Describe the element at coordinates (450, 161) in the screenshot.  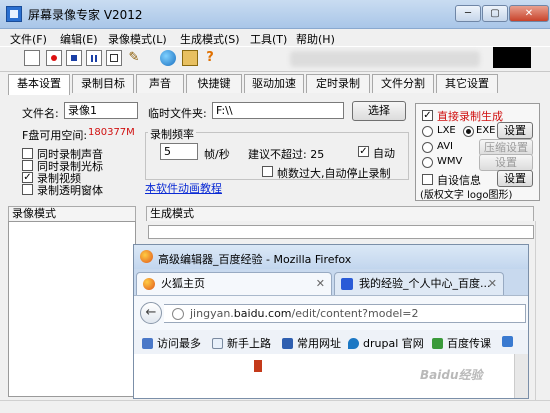
I see `wmv-label: WMV` at that location.